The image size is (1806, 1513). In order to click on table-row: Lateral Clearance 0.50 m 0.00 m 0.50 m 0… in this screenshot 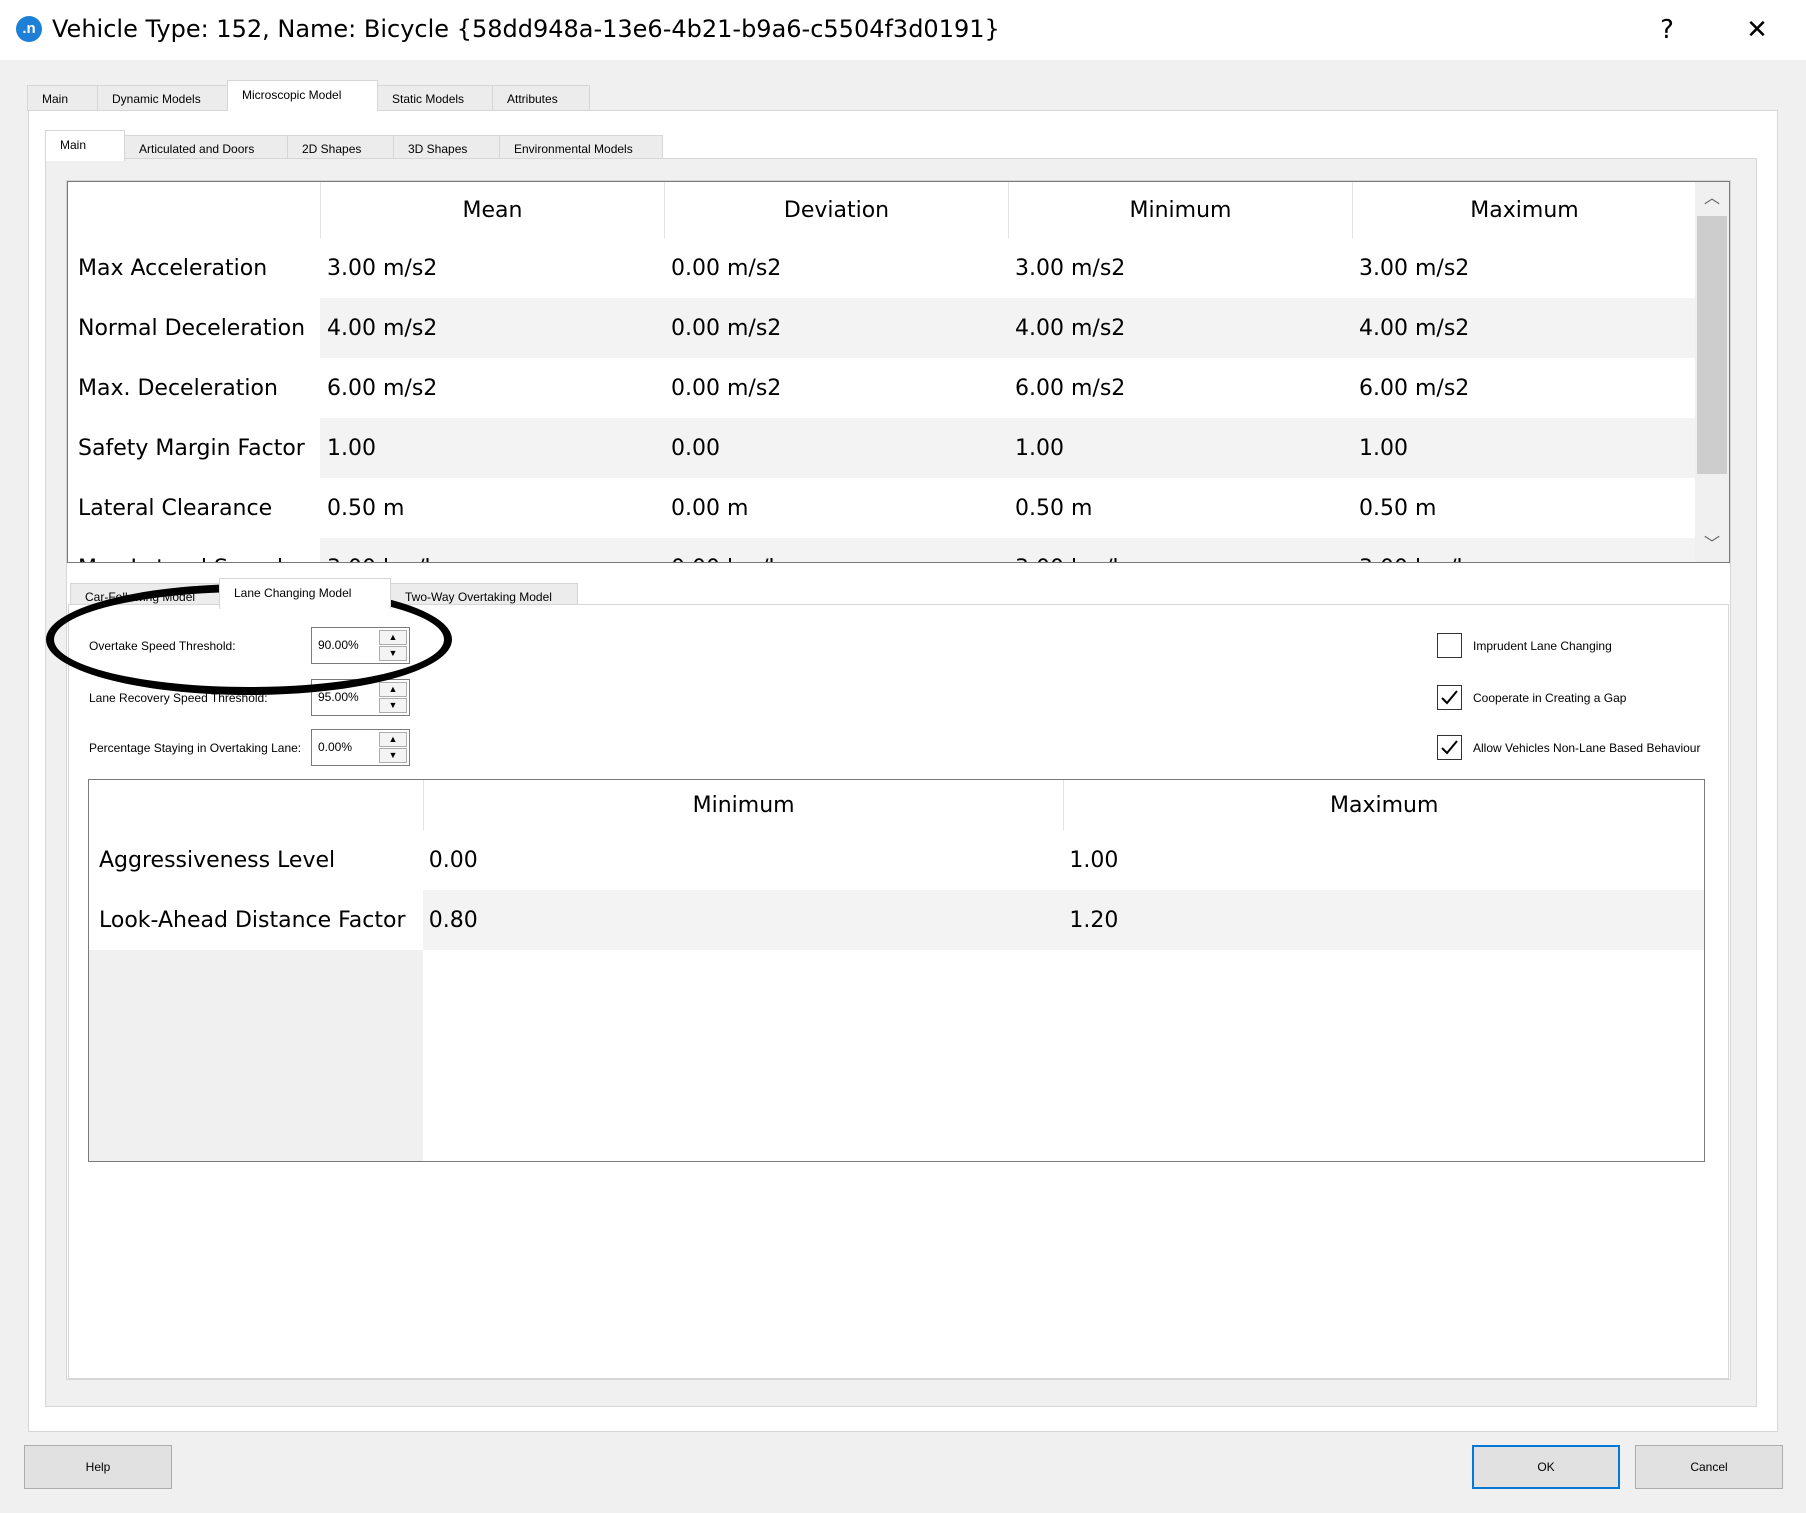, I will do `click(882, 508)`.